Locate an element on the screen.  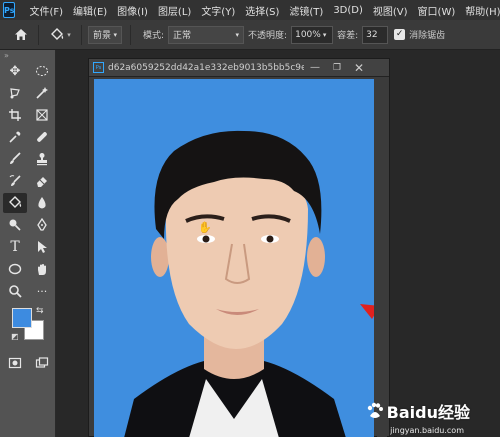
move-tool: ✥ is located at coordinates (15, 71).